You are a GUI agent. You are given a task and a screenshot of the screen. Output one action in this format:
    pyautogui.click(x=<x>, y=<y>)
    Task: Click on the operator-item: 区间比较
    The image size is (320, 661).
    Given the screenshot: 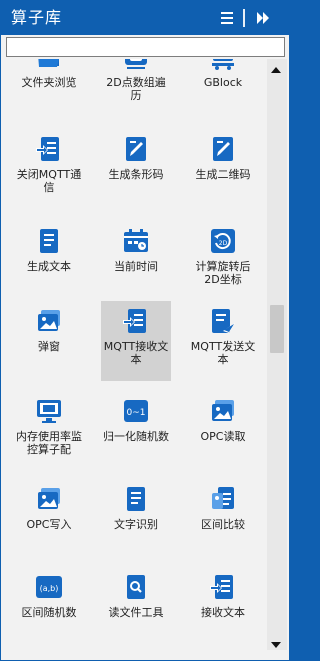 What is the action you would take?
    pyautogui.click(x=223, y=519)
    